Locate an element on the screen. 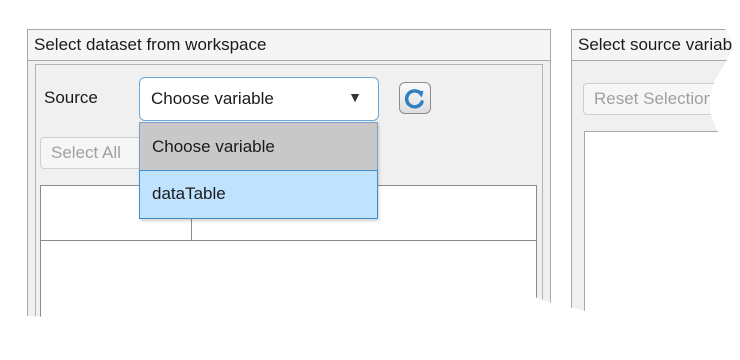  menu-item-label: dataTable is located at coordinates (189, 193).